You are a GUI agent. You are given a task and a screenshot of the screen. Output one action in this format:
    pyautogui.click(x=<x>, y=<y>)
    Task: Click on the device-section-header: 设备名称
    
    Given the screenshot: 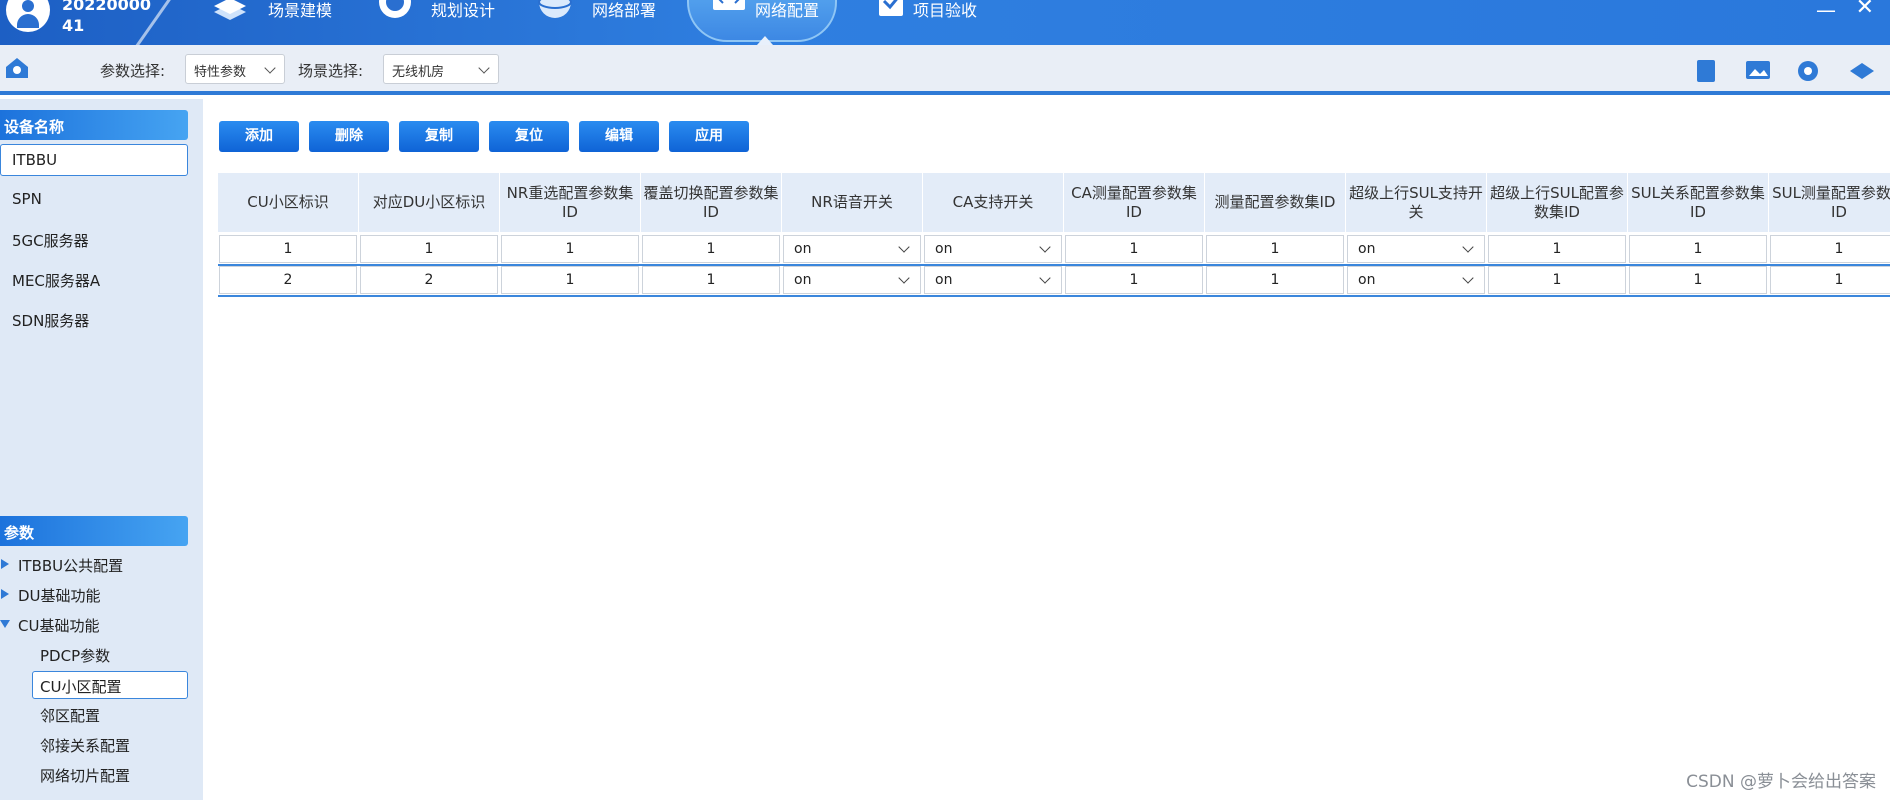 What is the action you would take?
    pyautogui.click(x=94, y=125)
    